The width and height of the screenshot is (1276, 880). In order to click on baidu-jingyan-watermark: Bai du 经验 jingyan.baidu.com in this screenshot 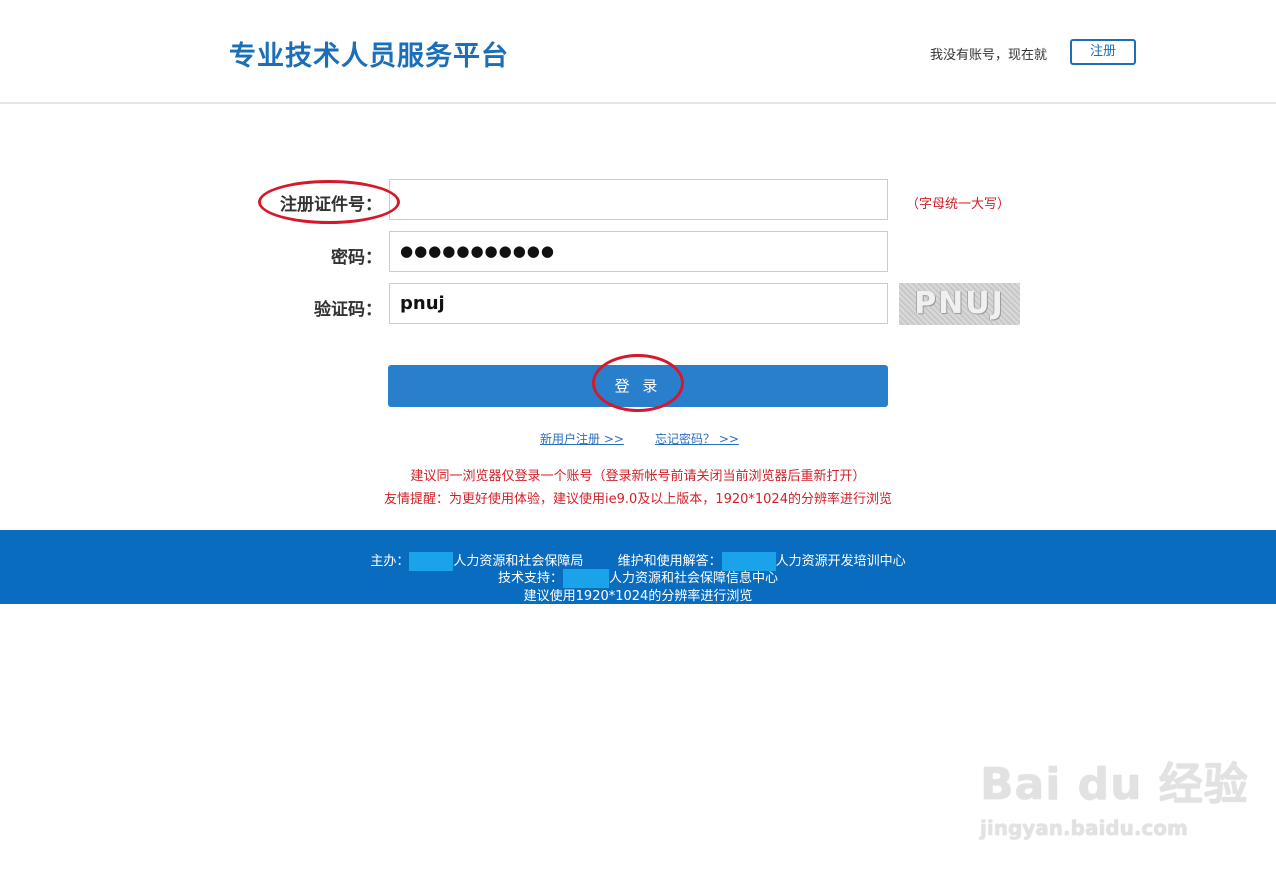, I will do `click(1114, 794)`.